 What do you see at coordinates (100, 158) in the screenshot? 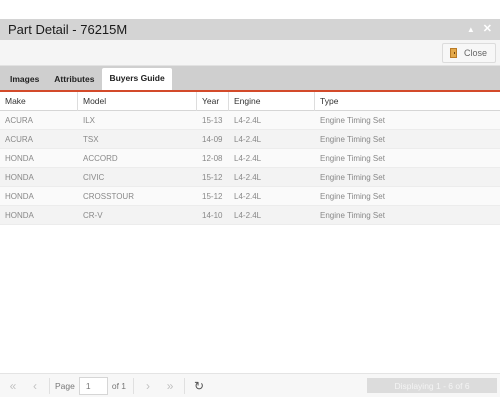
I see `cell-model: ACCORD` at bounding box center [100, 158].